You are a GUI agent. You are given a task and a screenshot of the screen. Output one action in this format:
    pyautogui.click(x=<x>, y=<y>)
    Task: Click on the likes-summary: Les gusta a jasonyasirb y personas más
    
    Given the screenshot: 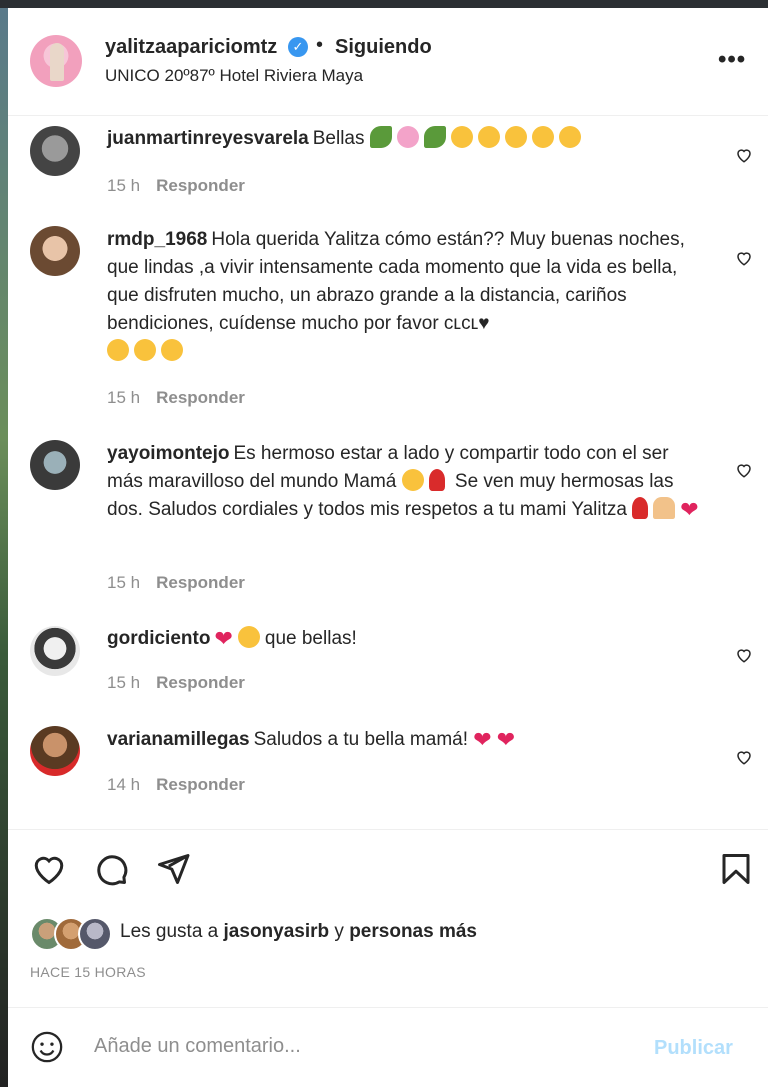 What is the action you would take?
    pyautogui.click(x=298, y=932)
    